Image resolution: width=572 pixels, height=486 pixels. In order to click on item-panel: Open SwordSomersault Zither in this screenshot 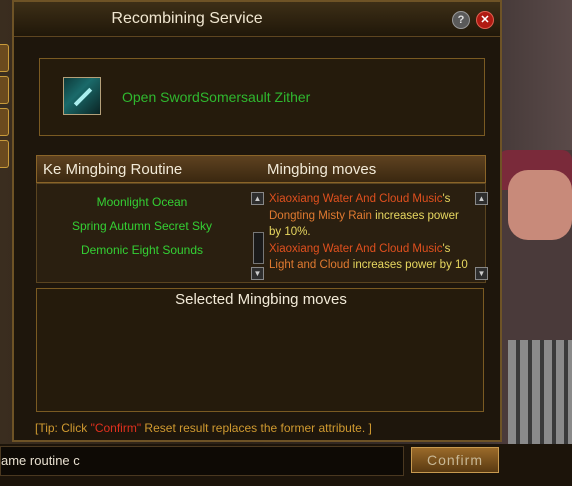, I will do `click(262, 97)`.